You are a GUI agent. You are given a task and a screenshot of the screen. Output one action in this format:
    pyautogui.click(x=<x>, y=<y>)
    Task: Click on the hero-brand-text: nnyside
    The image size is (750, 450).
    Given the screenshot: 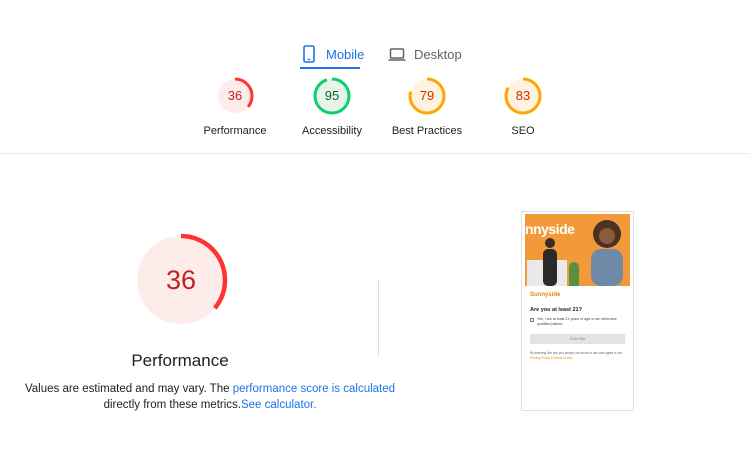 What is the action you would take?
    pyautogui.click(x=550, y=229)
    